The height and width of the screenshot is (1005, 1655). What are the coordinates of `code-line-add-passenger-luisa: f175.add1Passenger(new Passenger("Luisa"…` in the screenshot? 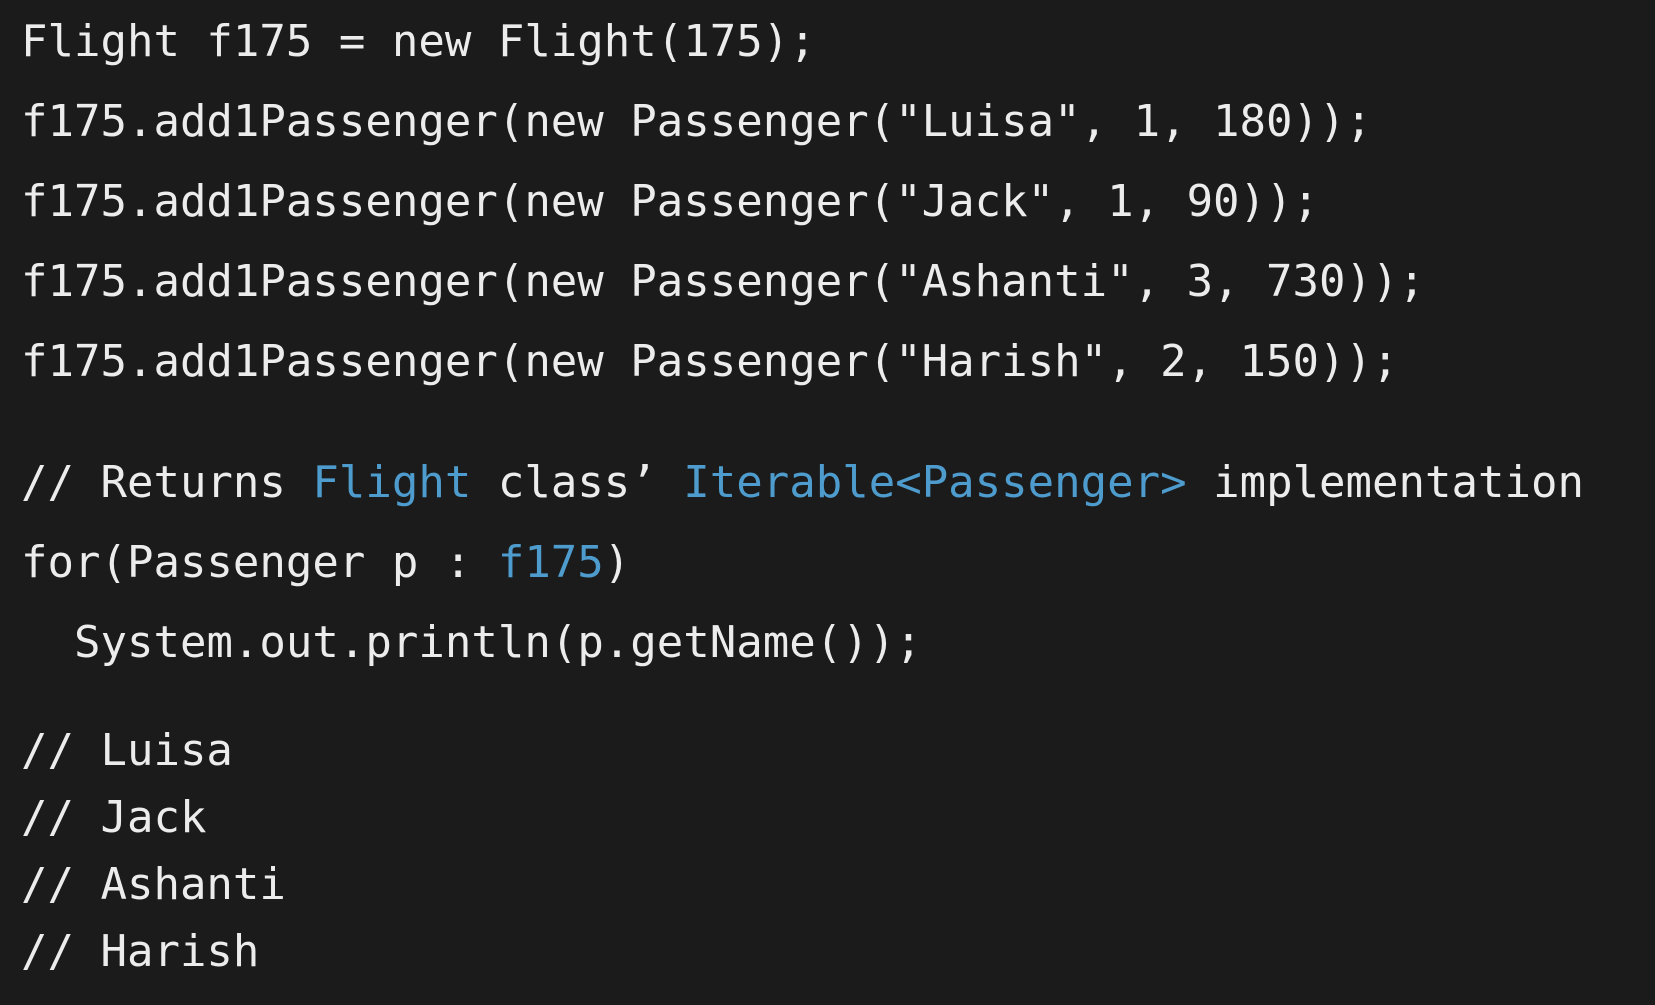 It's located at (697, 121).